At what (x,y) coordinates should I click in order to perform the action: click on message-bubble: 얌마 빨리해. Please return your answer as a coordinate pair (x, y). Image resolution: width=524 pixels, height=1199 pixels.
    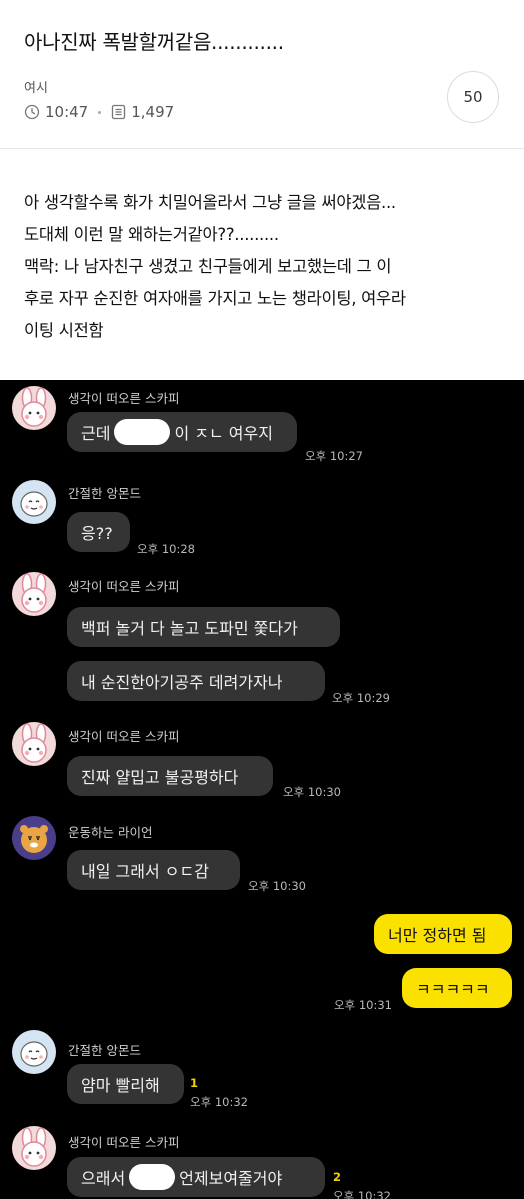
    Looking at the image, I should click on (125, 1084).